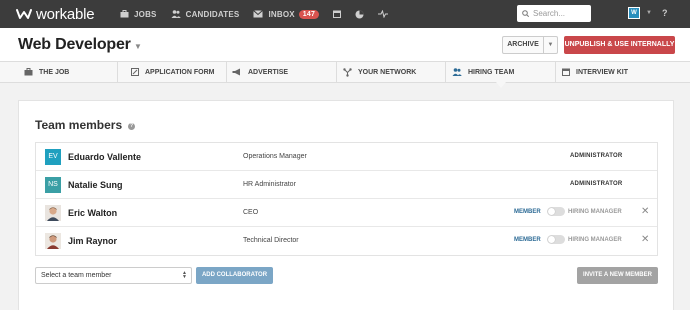  Describe the element at coordinates (491, 72) in the screenshot. I see `tab-hiring-team-label: HIRING TEAM` at that location.